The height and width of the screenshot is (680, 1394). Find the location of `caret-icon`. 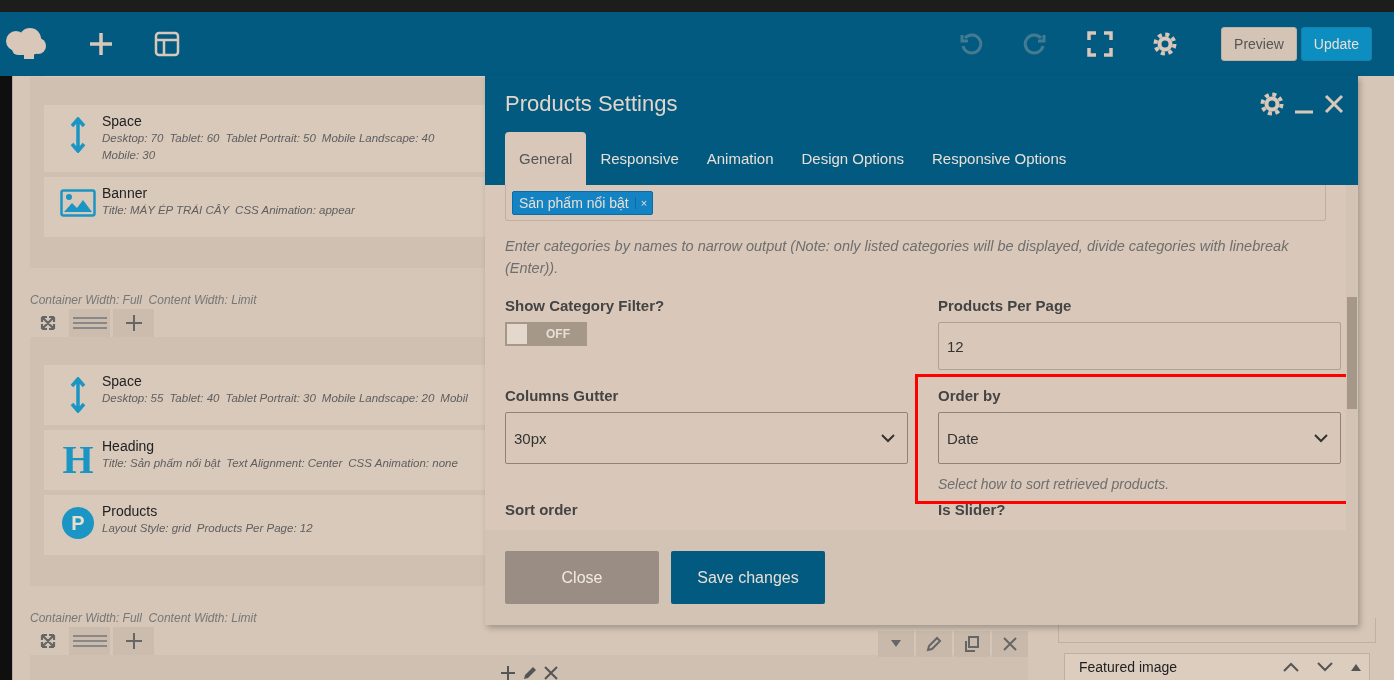

caret-icon is located at coordinates (896, 644).